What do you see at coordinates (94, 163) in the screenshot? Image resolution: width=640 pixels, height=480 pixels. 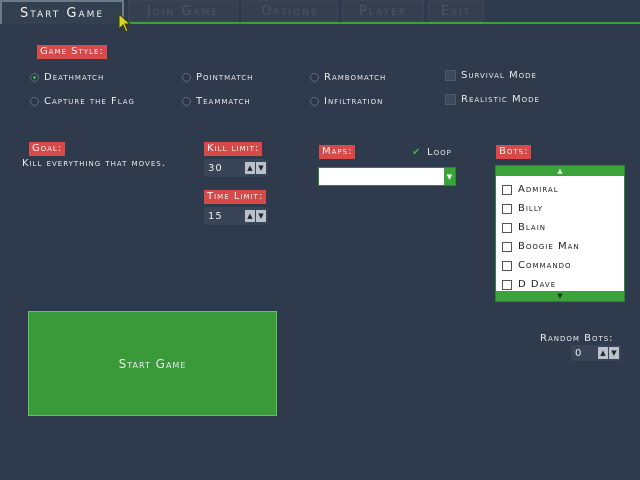 I see `goal-text: Kill everything that moves.` at bounding box center [94, 163].